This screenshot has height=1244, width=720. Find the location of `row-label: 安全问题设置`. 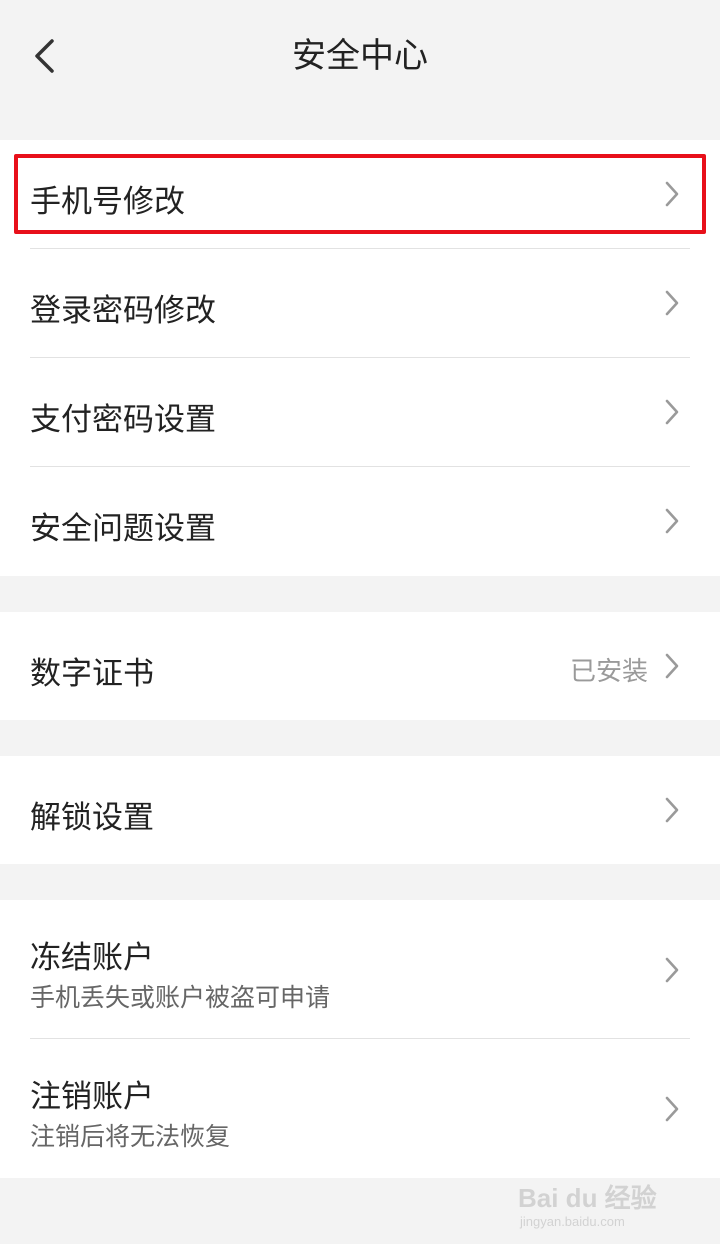

row-label: 安全问题设置 is located at coordinates (123, 529).